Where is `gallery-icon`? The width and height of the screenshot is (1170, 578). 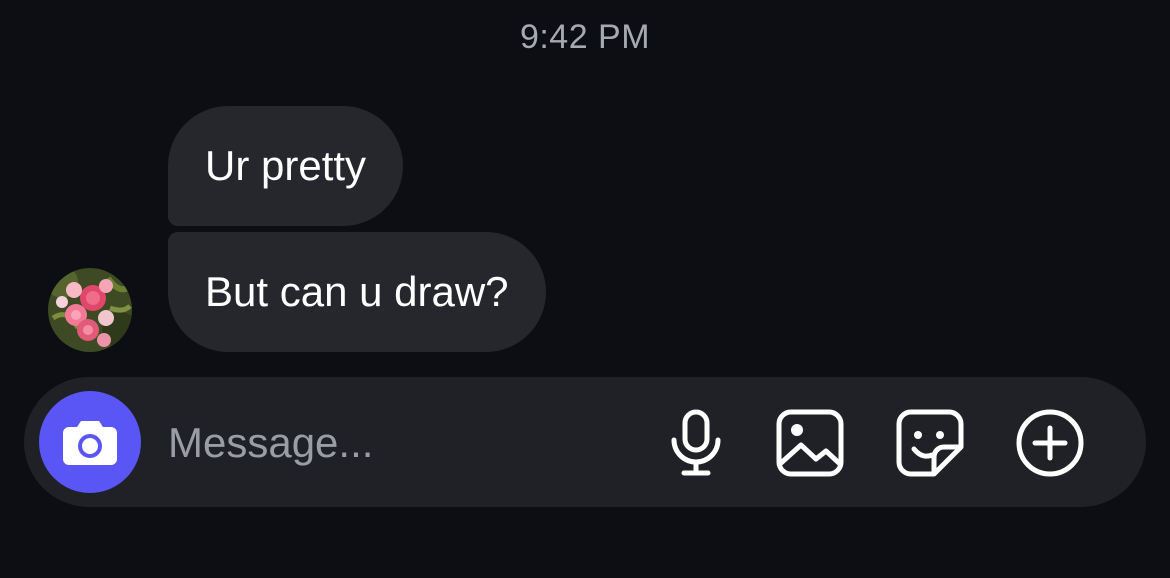 gallery-icon is located at coordinates (810, 443).